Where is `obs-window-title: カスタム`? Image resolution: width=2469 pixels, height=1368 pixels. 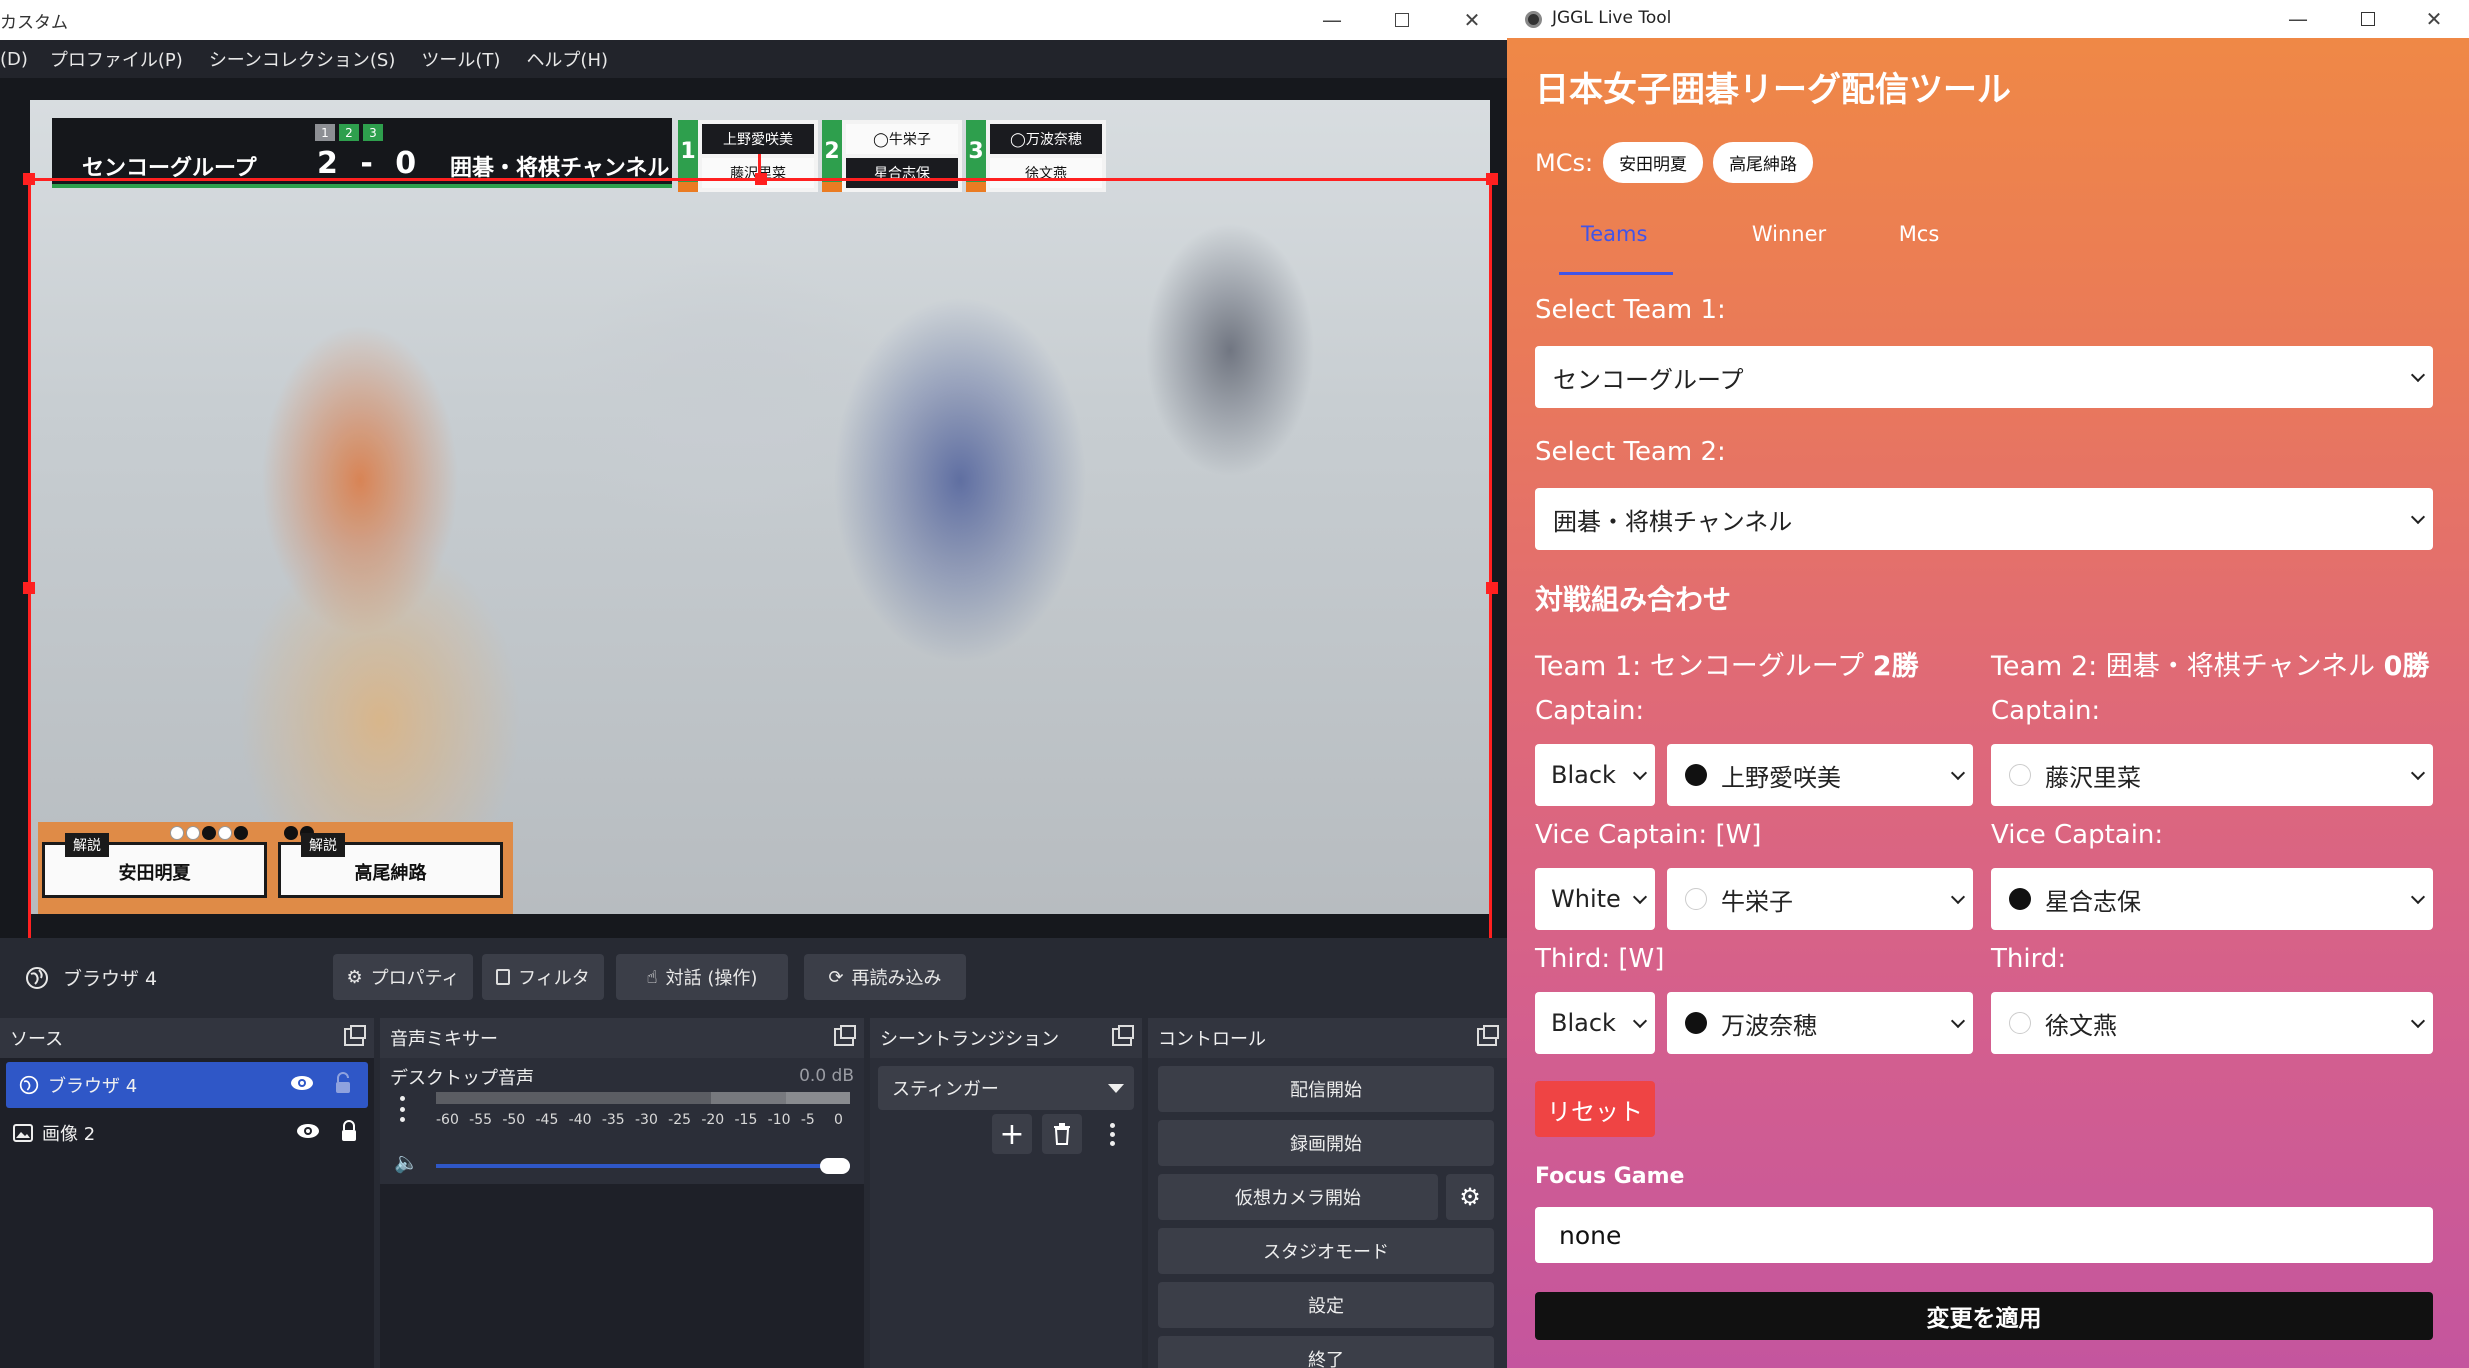 obs-window-title: カスタム is located at coordinates (34, 23).